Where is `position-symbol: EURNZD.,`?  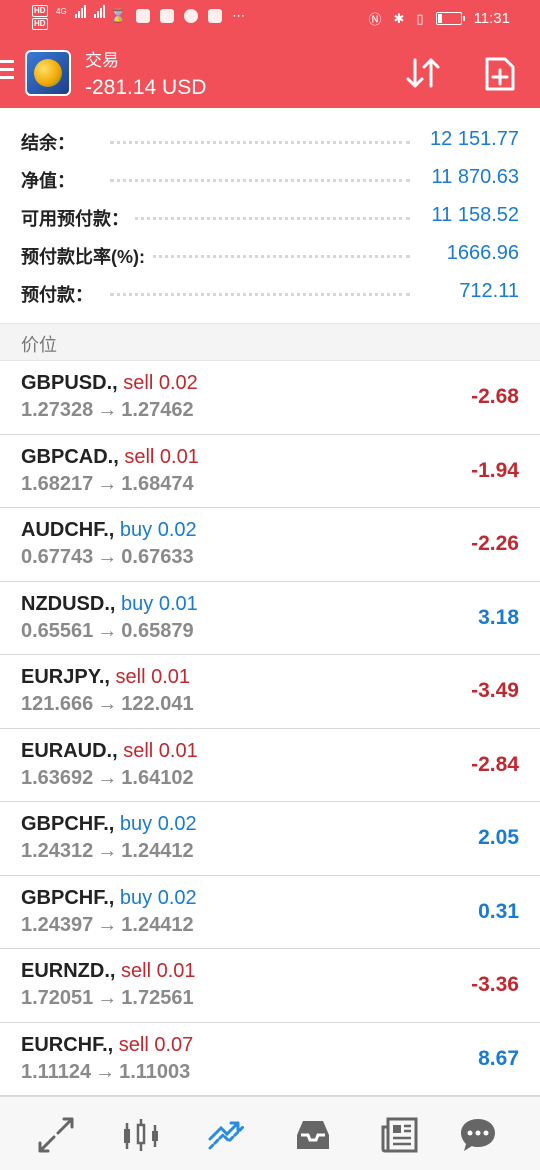 position-symbol: EURNZD., is located at coordinates (68, 971).